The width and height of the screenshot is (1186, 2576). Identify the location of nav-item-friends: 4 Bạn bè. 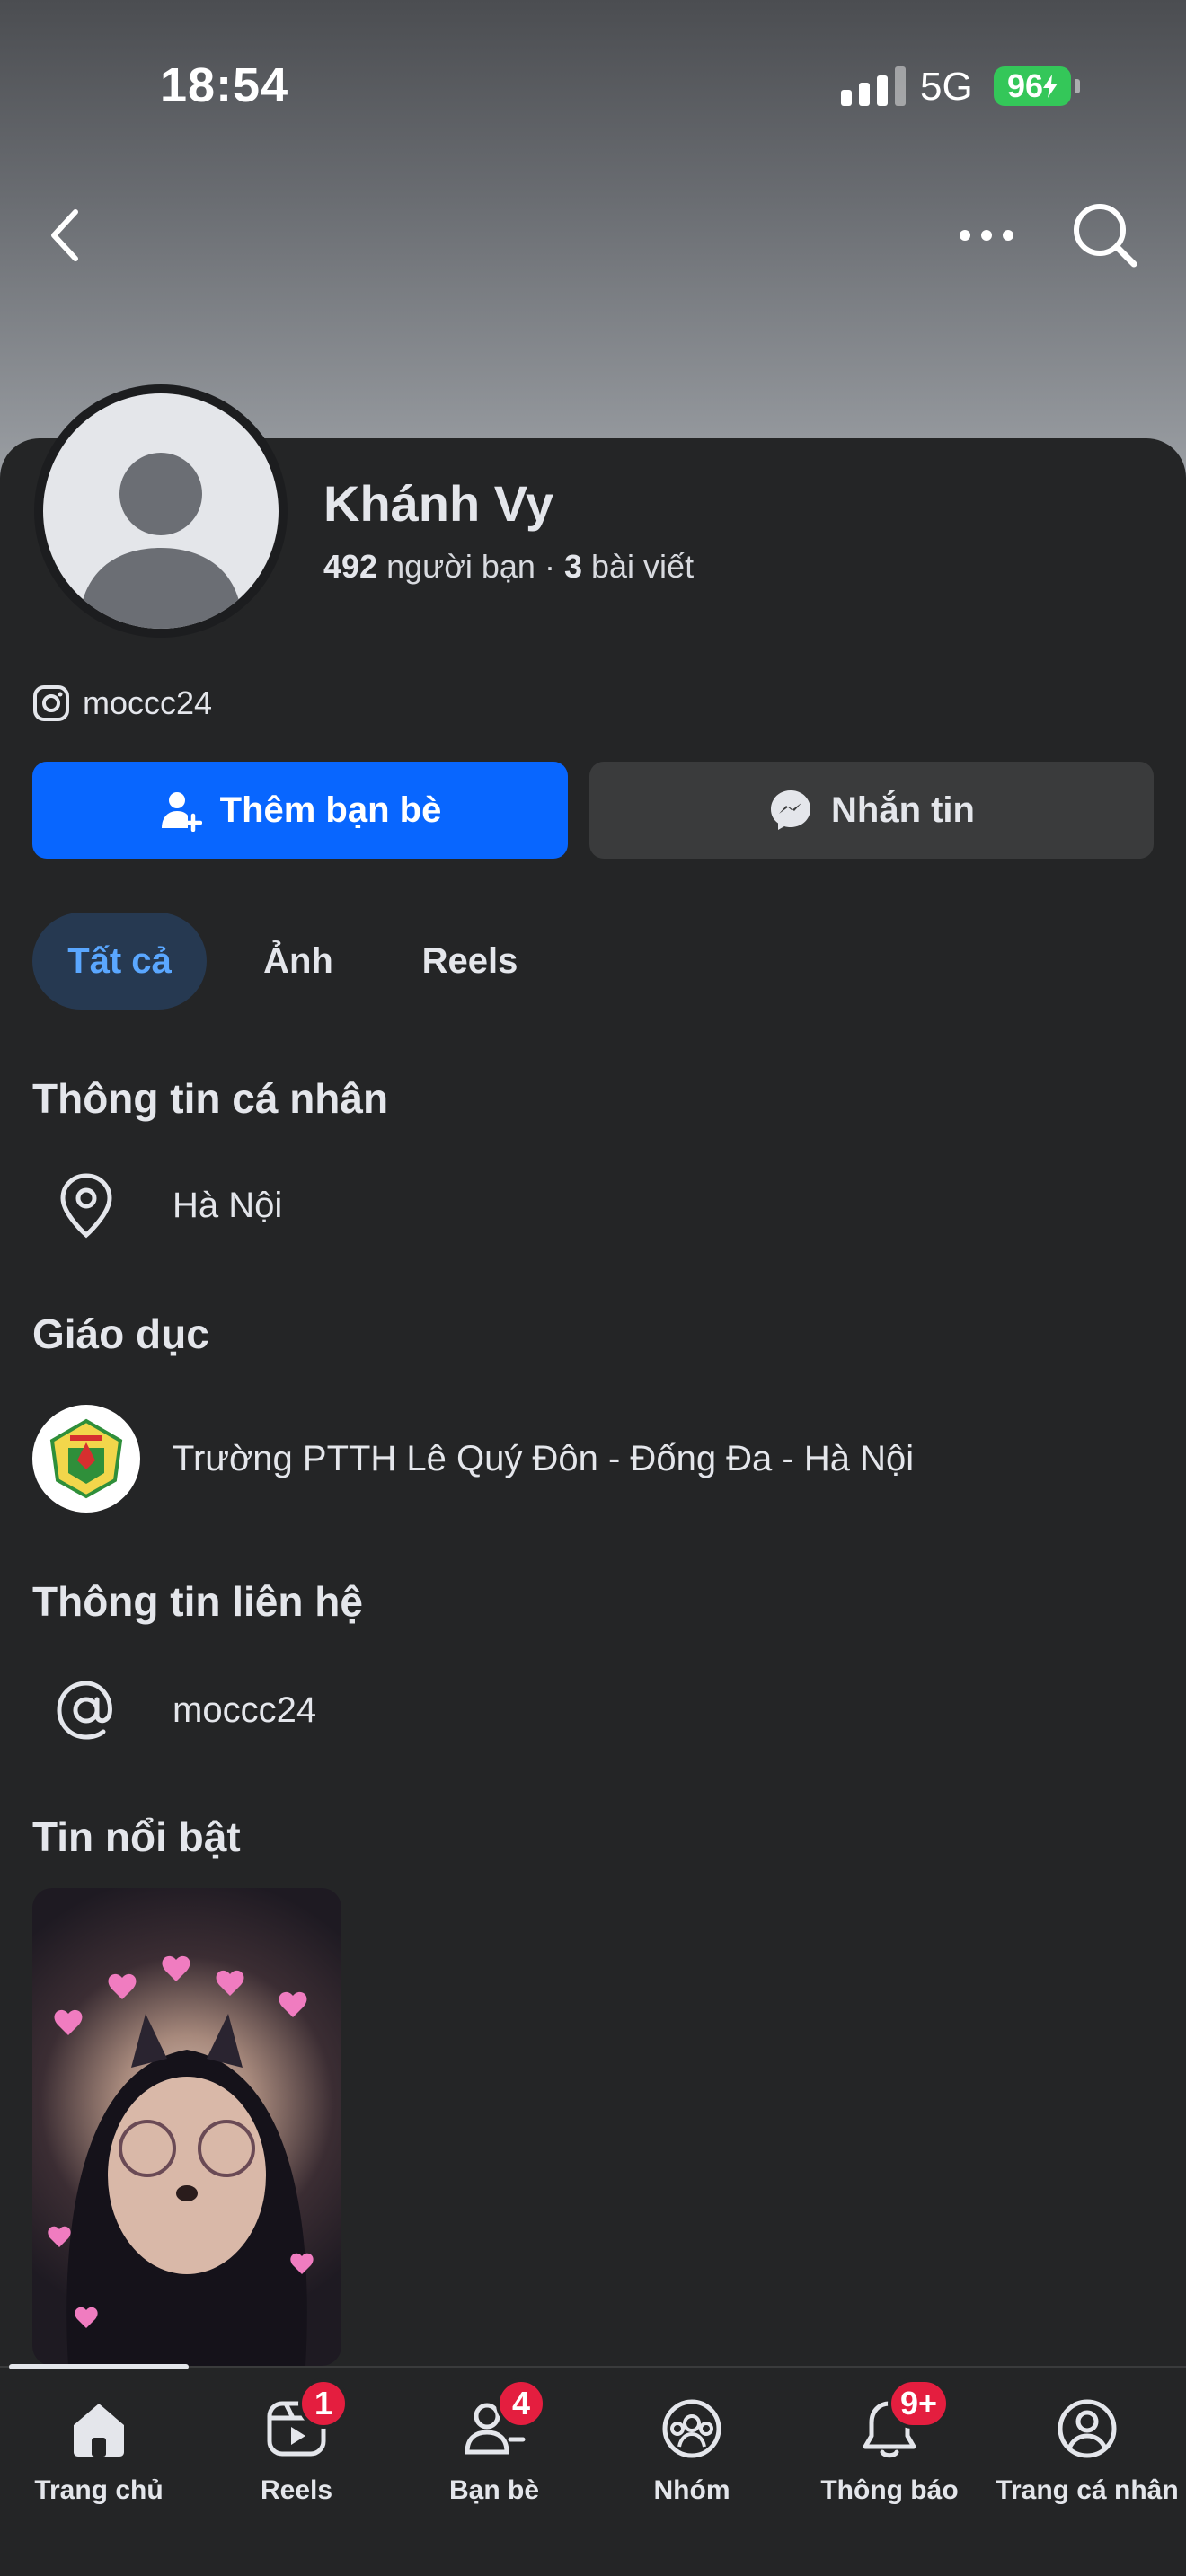
(494, 2439).